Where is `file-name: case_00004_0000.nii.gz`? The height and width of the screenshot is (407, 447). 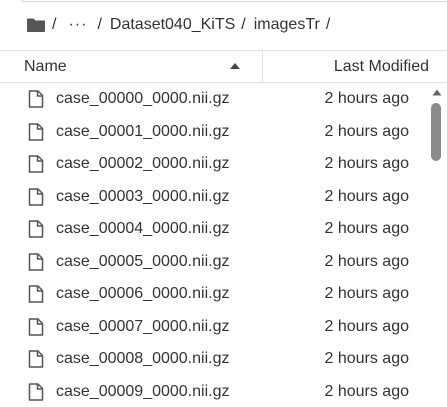 file-name: case_00004_0000.nii.gz is located at coordinates (143, 228).